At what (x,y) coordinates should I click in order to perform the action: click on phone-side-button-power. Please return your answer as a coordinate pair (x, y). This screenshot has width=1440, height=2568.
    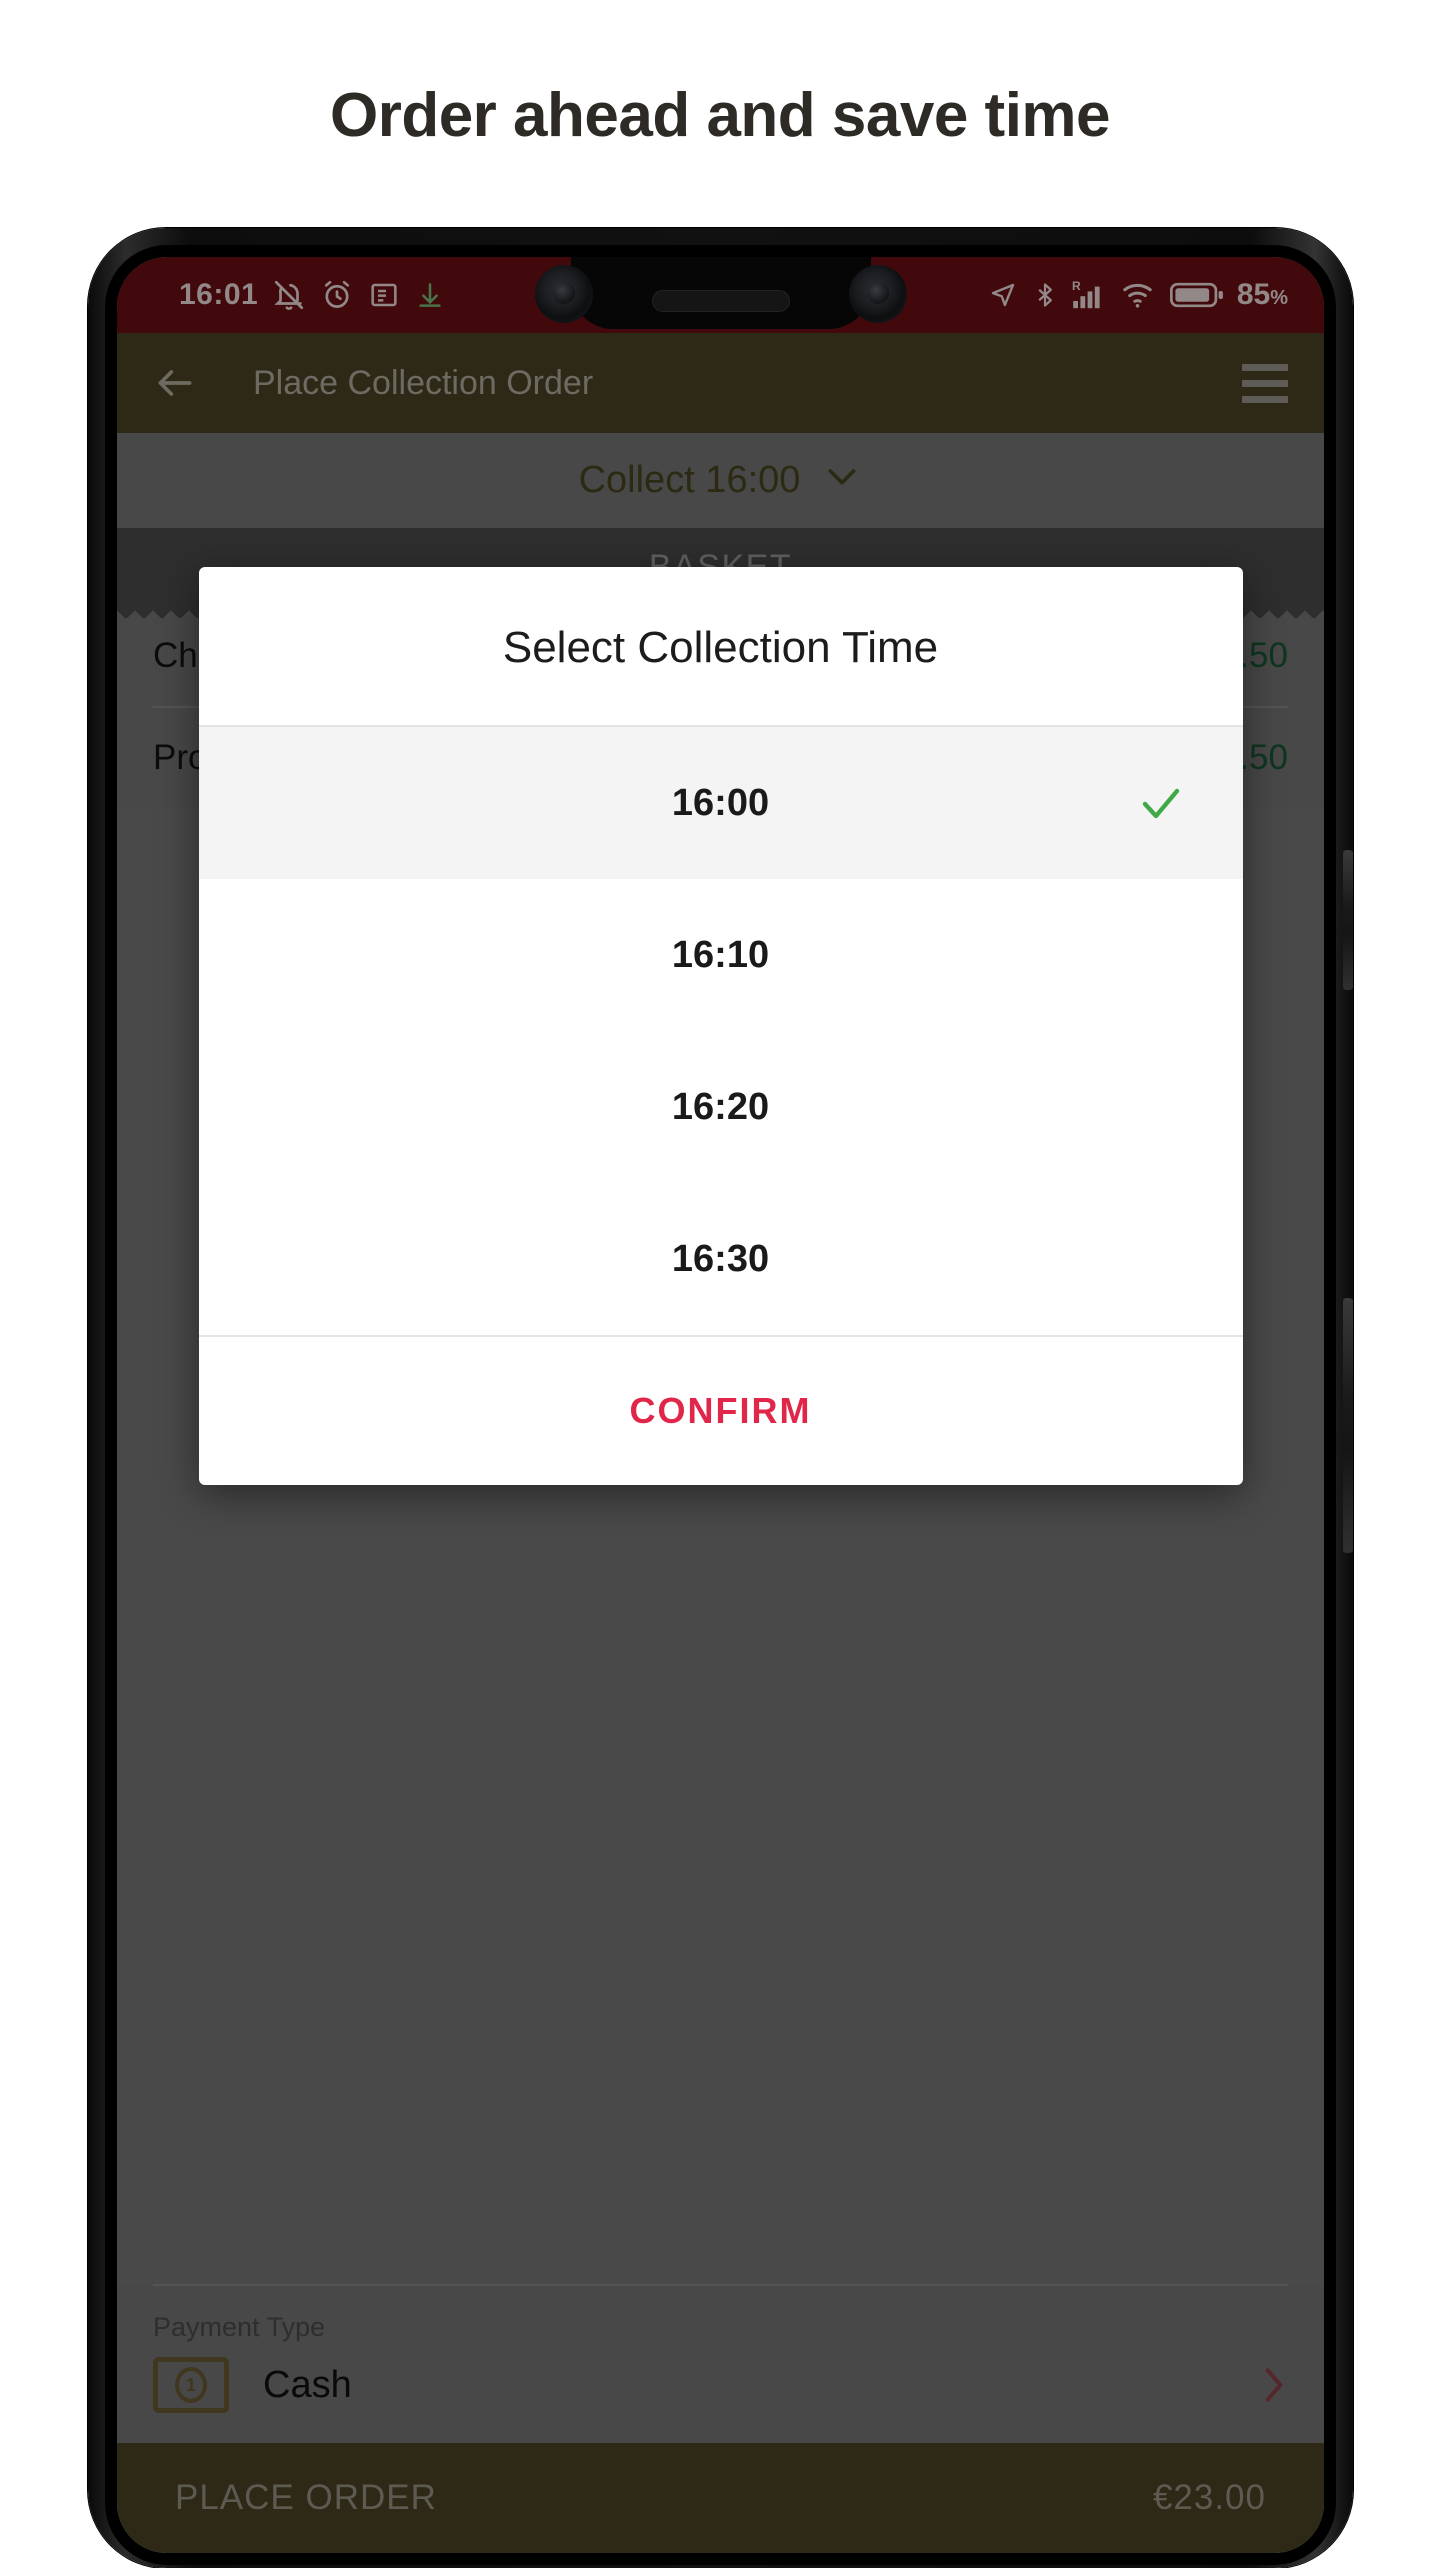
    Looking at the image, I should click on (1348, 1425).